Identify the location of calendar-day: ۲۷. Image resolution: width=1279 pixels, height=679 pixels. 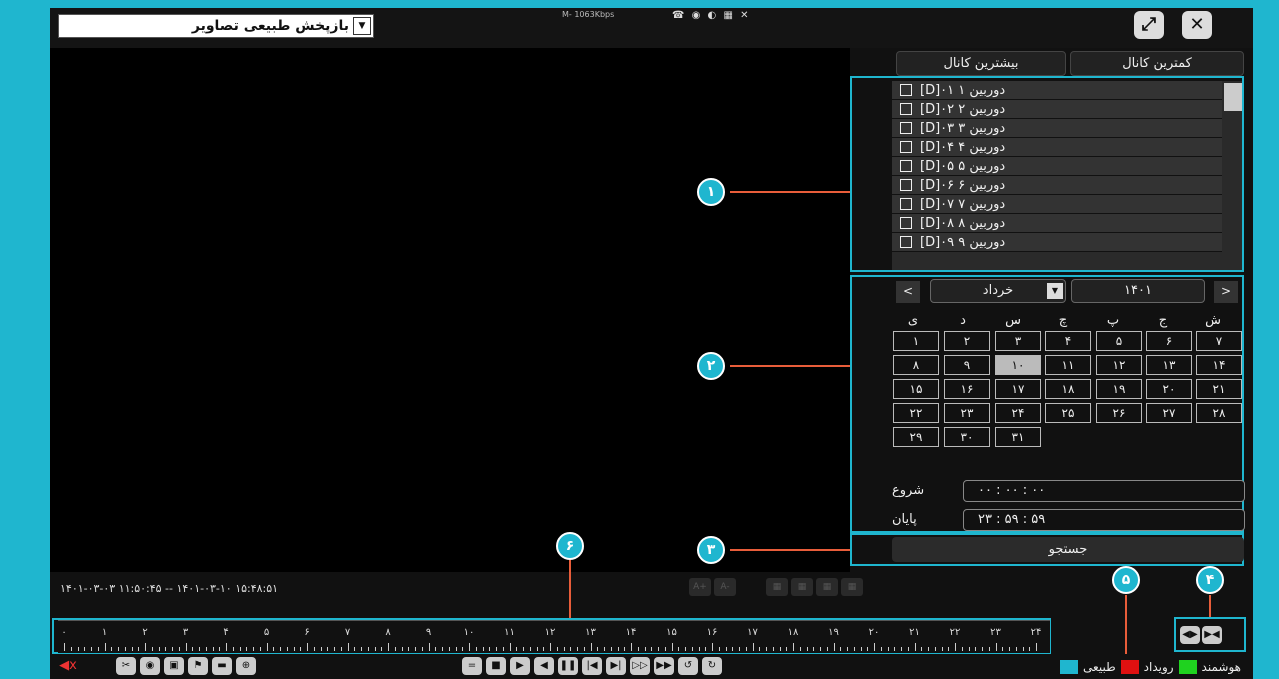
(1169, 413).